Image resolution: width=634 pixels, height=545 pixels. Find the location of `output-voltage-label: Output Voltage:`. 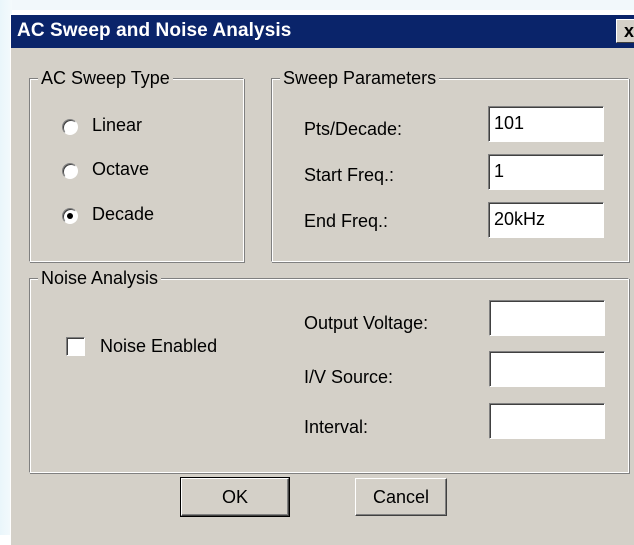

output-voltage-label: Output Voltage: is located at coordinates (366, 323).